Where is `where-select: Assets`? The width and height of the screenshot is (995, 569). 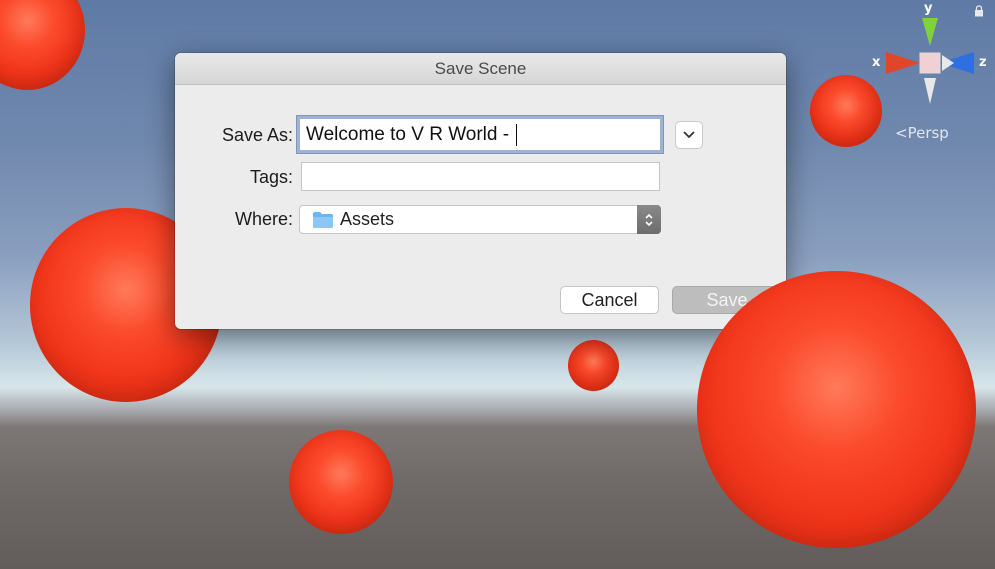
where-select: Assets is located at coordinates (480, 219).